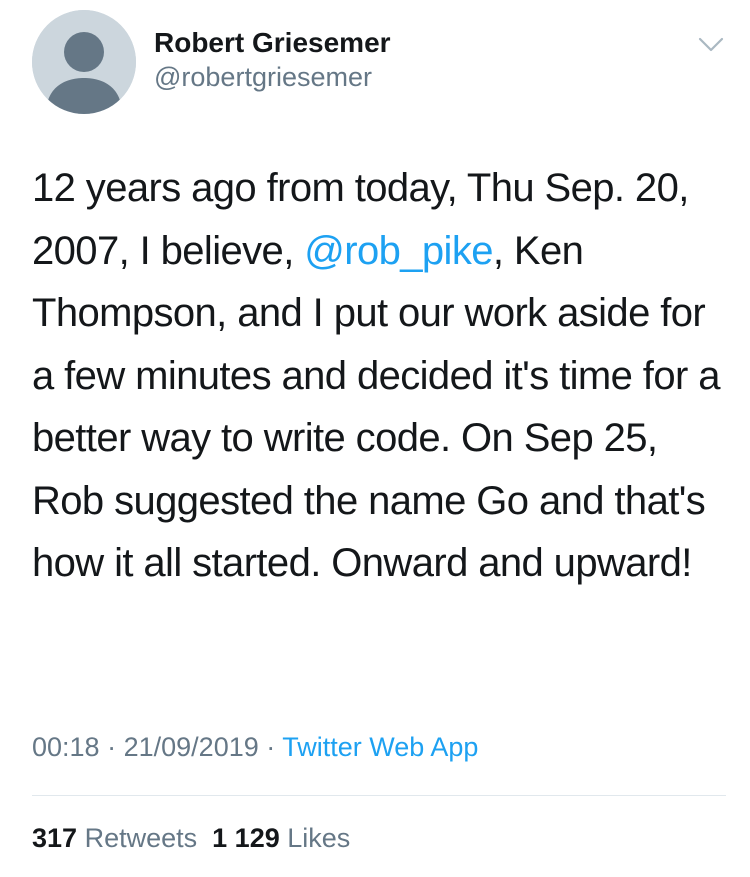 Image resolution: width=750 pixels, height=877 pixels. I want to click on retweets-stat: 317 Retweets, so click(114, 838).